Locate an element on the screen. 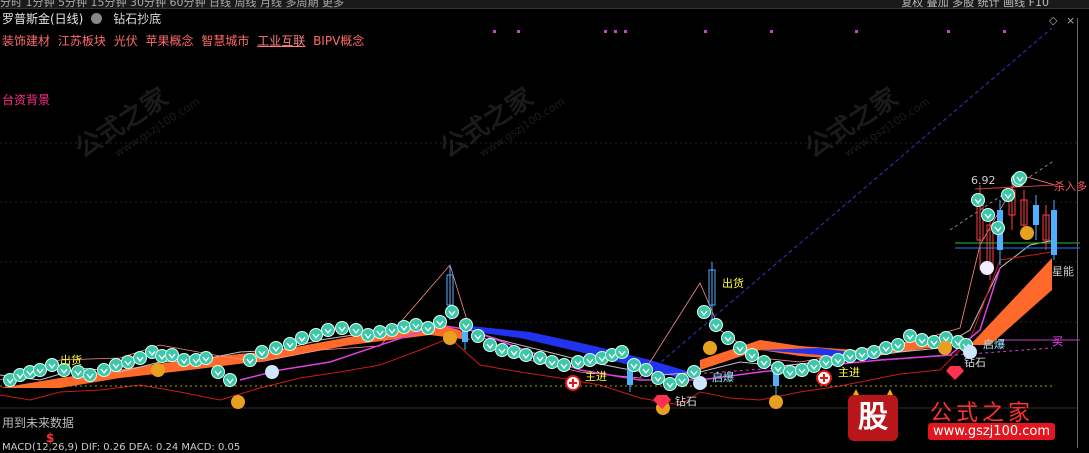 Image resolution: width=1089 pixels, height=453 pixels. logo-char: 股 is located at coordinates (873, 418).